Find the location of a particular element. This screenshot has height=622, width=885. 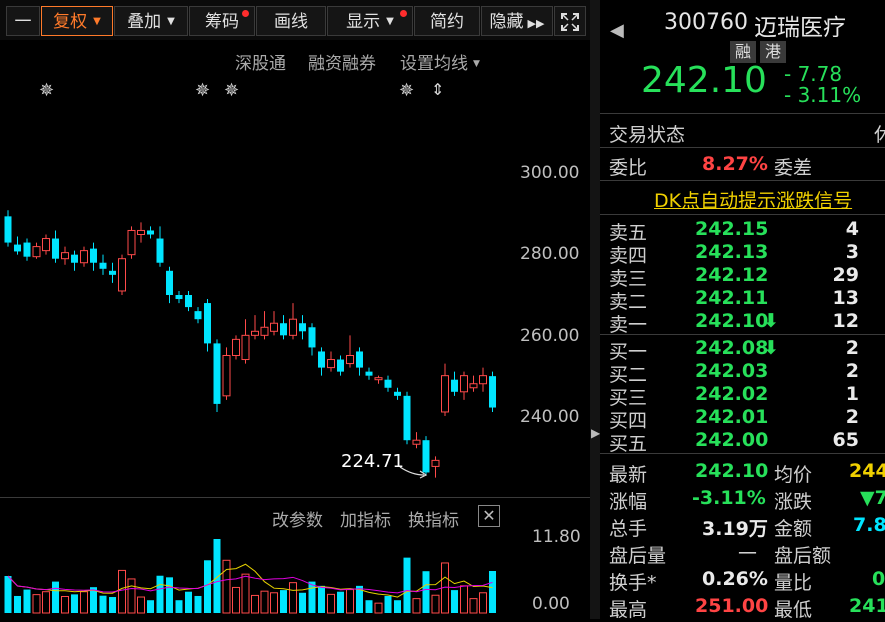

volume-label: 总手 is located at coordinates (628, 529).